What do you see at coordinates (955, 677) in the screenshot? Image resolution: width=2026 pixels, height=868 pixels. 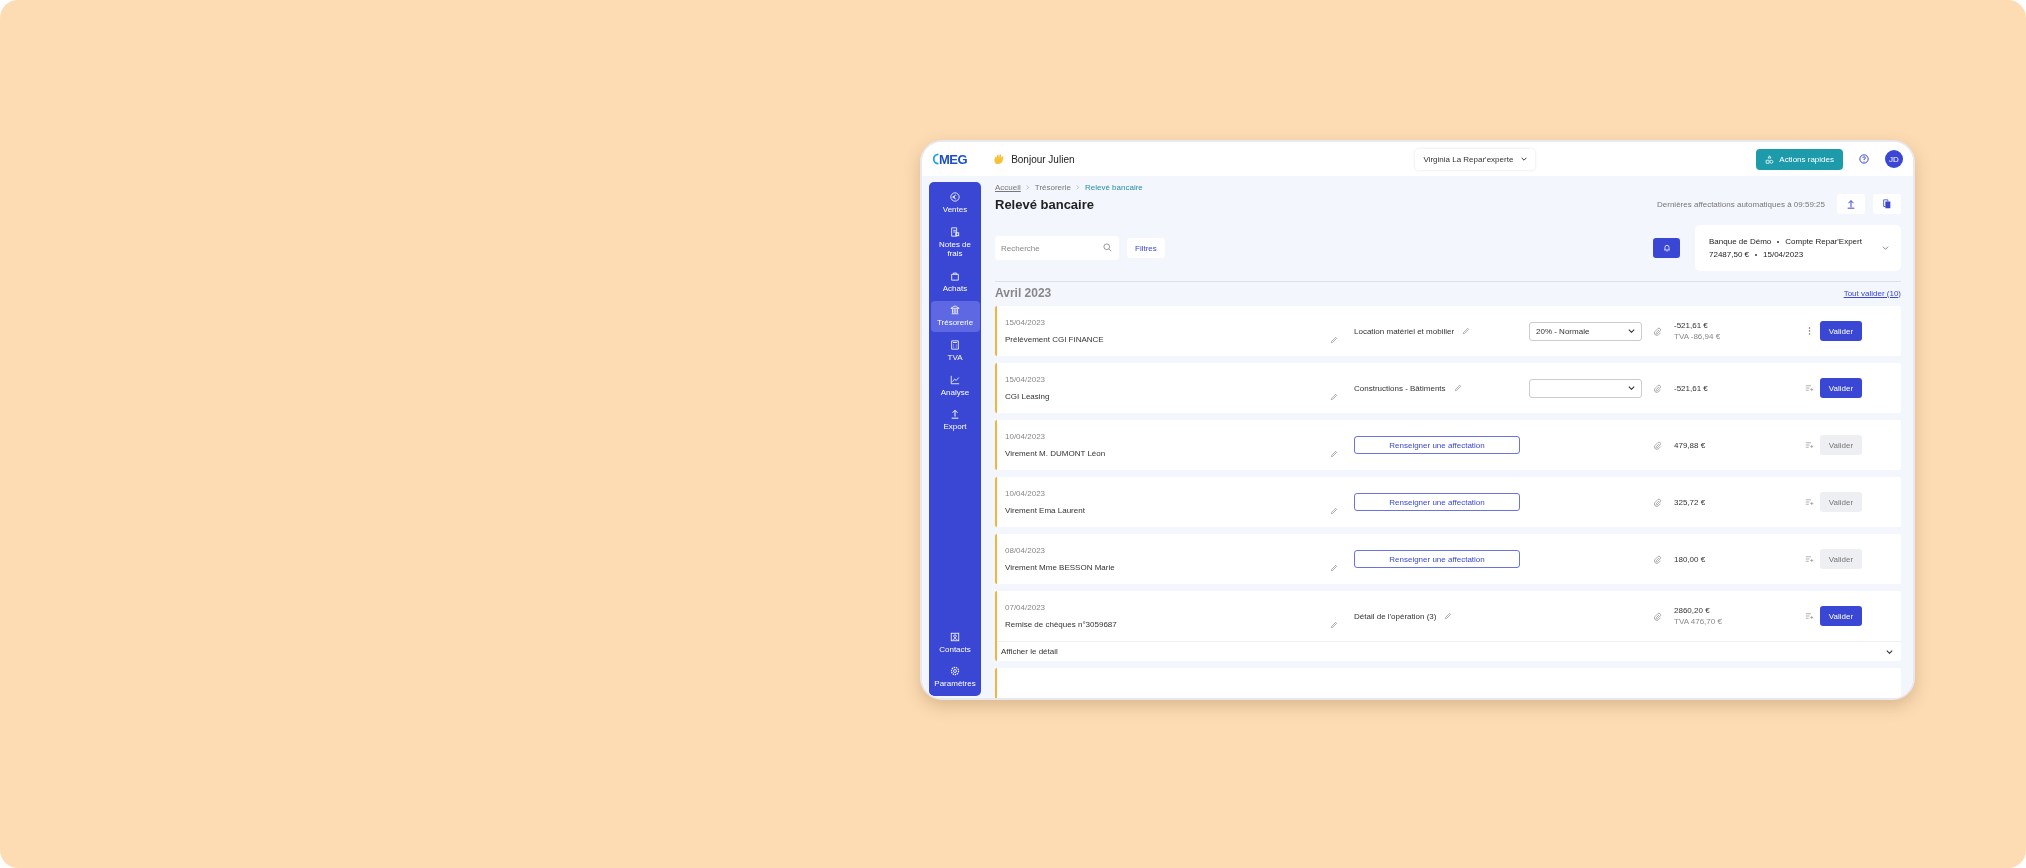 I see `sidebar-item: Paramètres` at bounding box center [955, 677].